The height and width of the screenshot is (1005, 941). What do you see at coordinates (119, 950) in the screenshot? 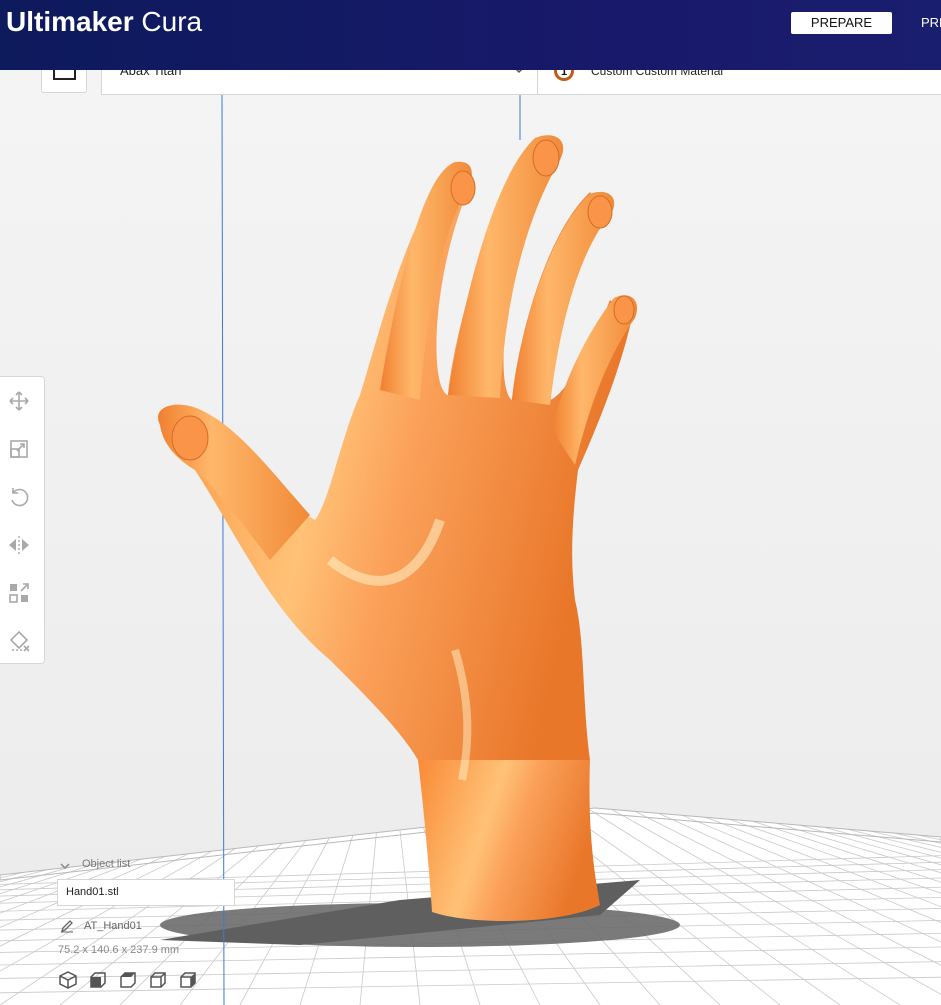
I see `model-dimensions: 75.2 x 140.6 x 237.9 mm` at bounding box center [119, 950].